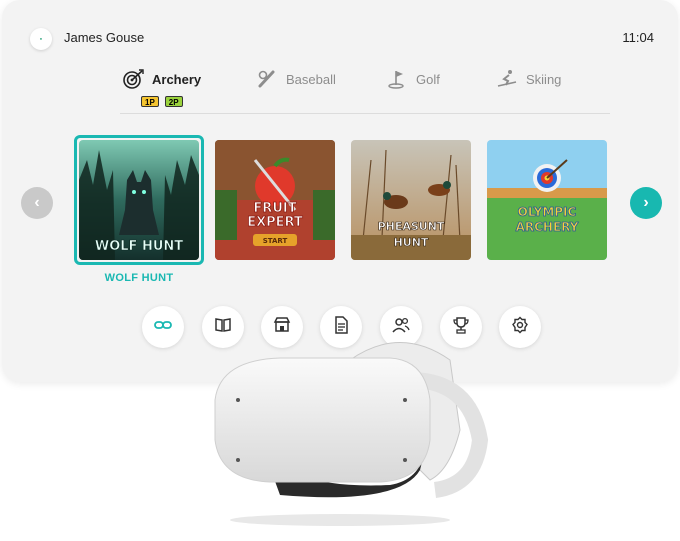 The height and width of the screenshot is (541, 680). What do you see at coordinates (365, 113) in the screenshot?
I see `tabs-divider` at bounding box center [365, 113].